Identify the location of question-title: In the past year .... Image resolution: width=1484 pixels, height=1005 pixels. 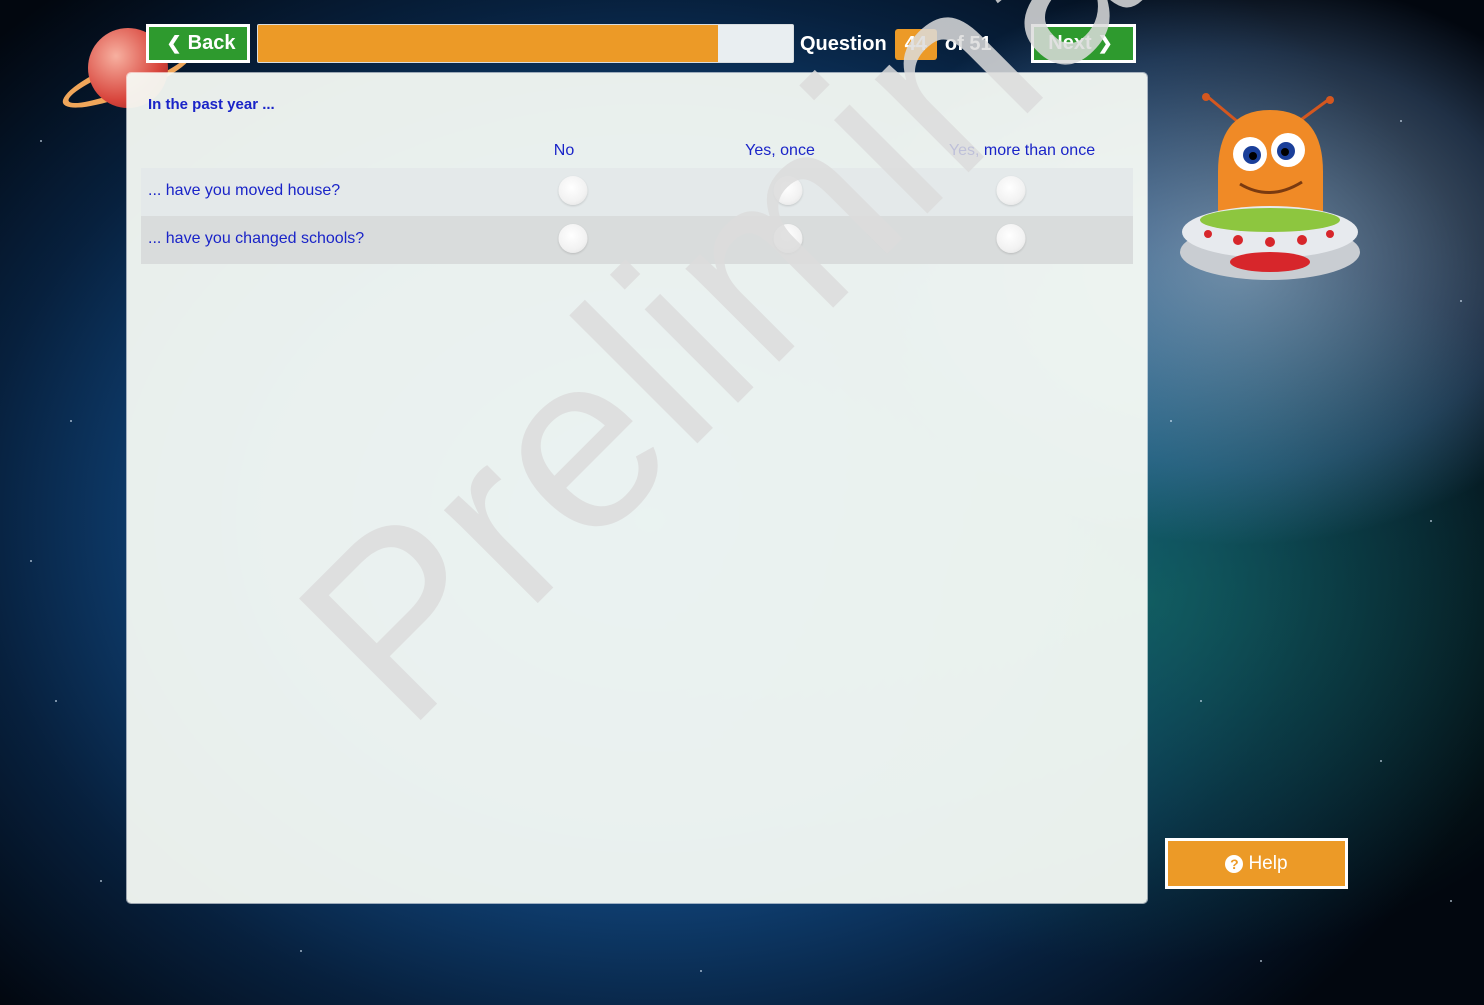
(211, 104).